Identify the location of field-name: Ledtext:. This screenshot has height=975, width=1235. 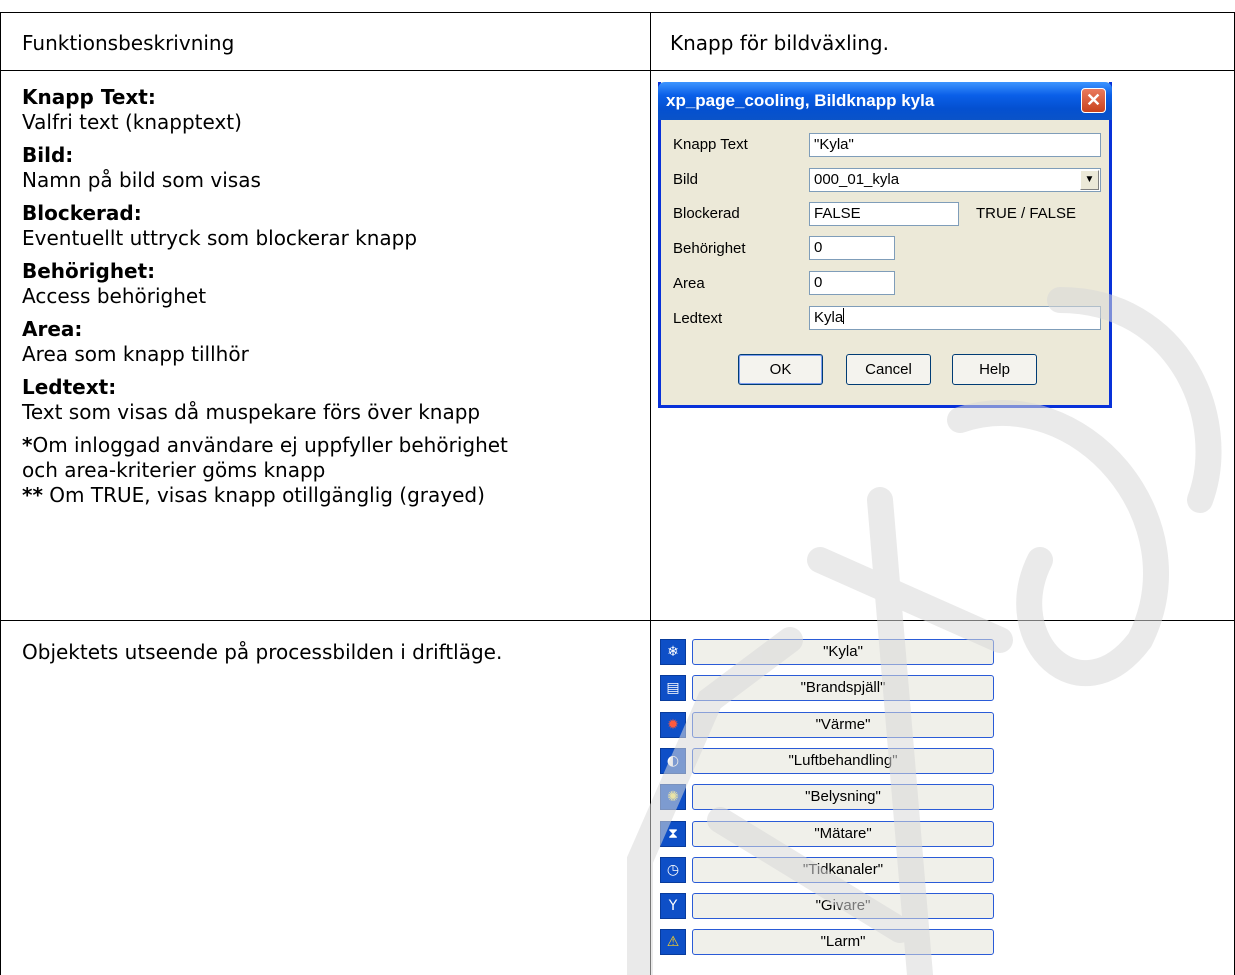
(69, 387).